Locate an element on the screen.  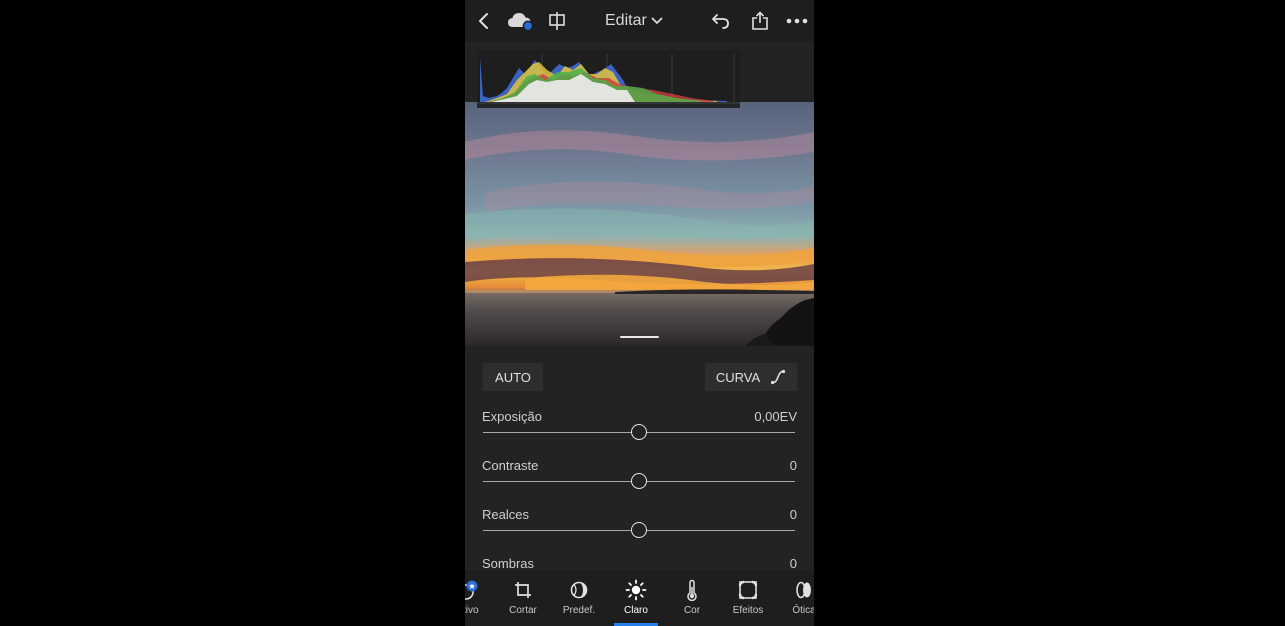
tool-color: Cor is located at coordinates (692, 598).